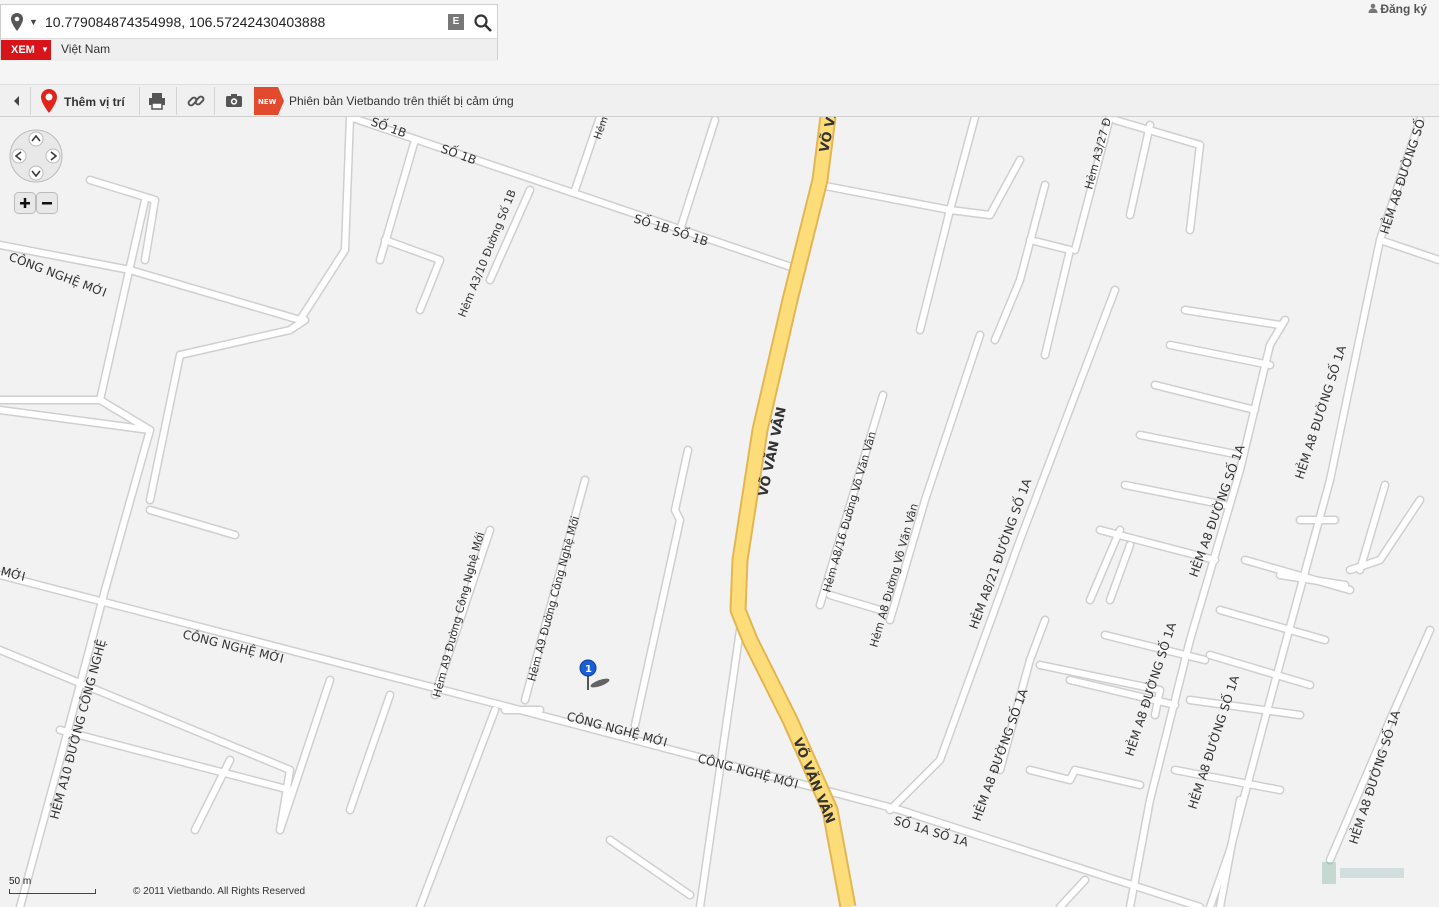 This screenshot has height=907, width=1439. I want to click on location-marker: 1, so click(594, 674).